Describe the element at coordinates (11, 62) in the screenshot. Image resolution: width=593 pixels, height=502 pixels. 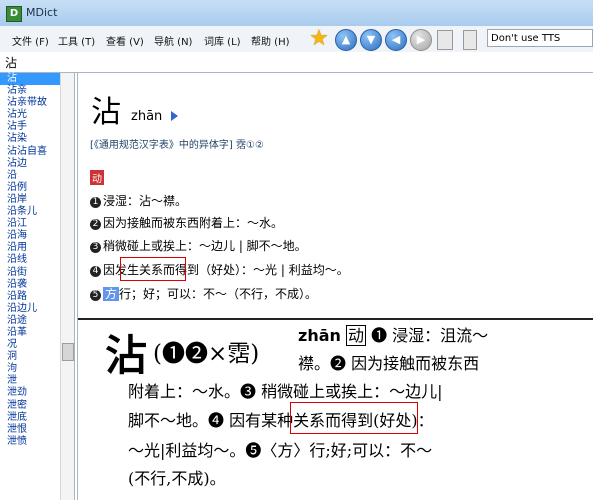
I see `search-input: 沾` at that location.